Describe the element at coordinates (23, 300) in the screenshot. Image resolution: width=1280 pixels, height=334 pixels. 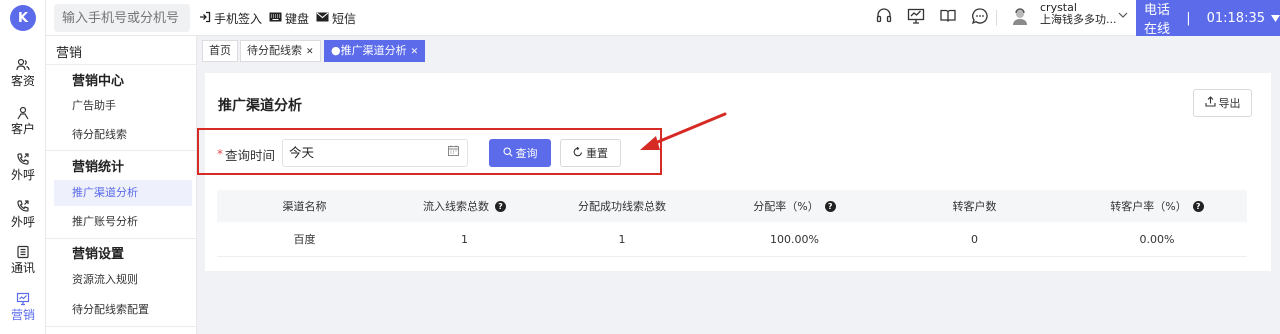
I see `marketing-icon` at that location.